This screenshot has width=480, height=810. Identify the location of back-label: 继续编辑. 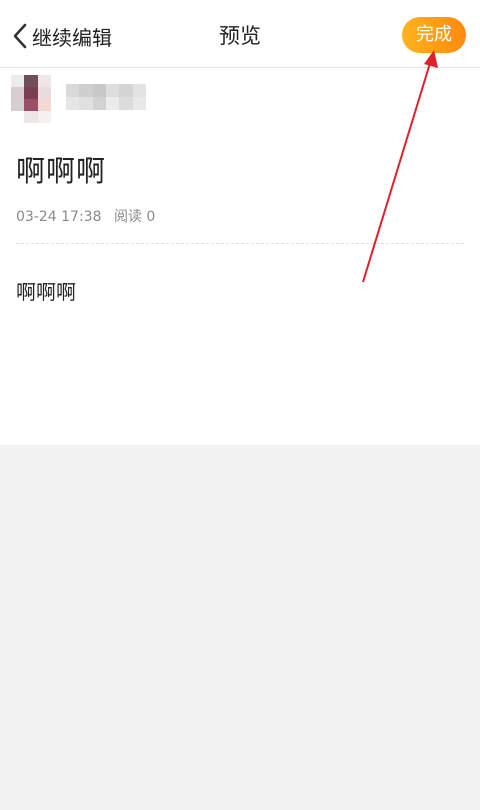
(72, 37).